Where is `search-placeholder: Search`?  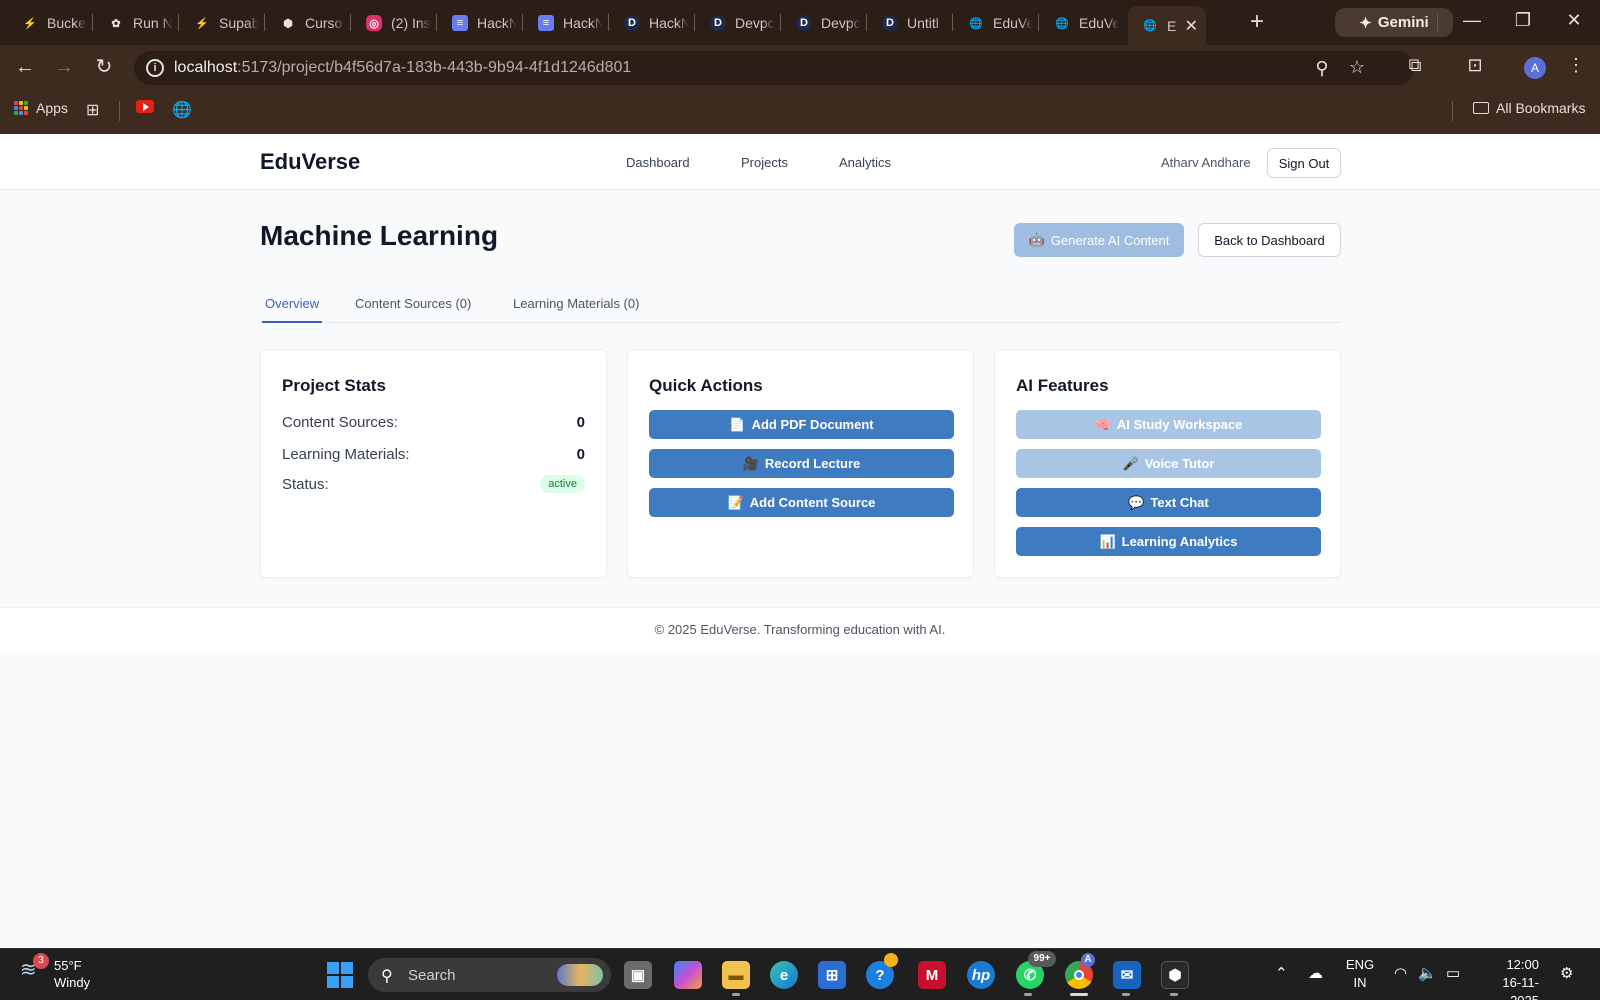 search-placeholder: Search is located at coordinates (432, 975).